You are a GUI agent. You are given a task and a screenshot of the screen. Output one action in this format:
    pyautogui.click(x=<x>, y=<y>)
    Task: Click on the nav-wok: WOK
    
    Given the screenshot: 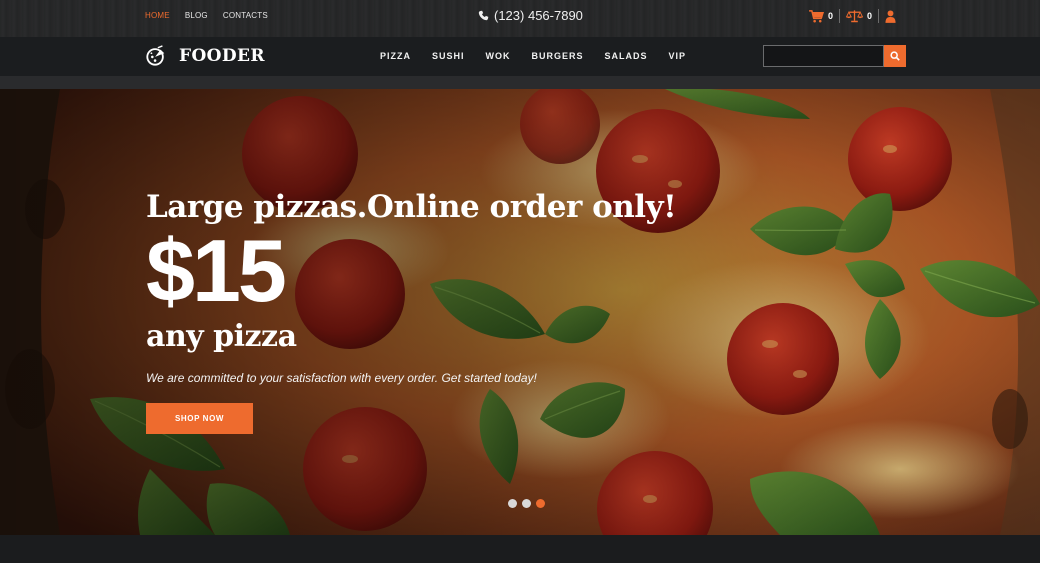 What is the action you would take?
    pyautogui.click(x=498, y=56)
    